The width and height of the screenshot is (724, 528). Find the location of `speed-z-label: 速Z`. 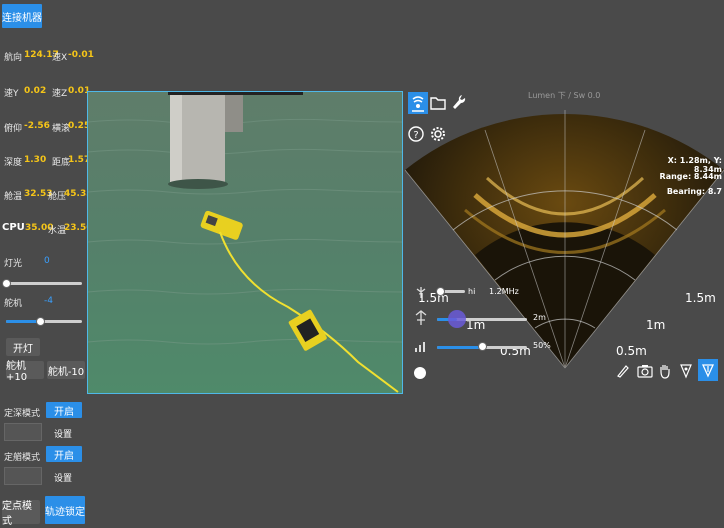

speed-z-label: 速Z is located at coordinates (60, 94).